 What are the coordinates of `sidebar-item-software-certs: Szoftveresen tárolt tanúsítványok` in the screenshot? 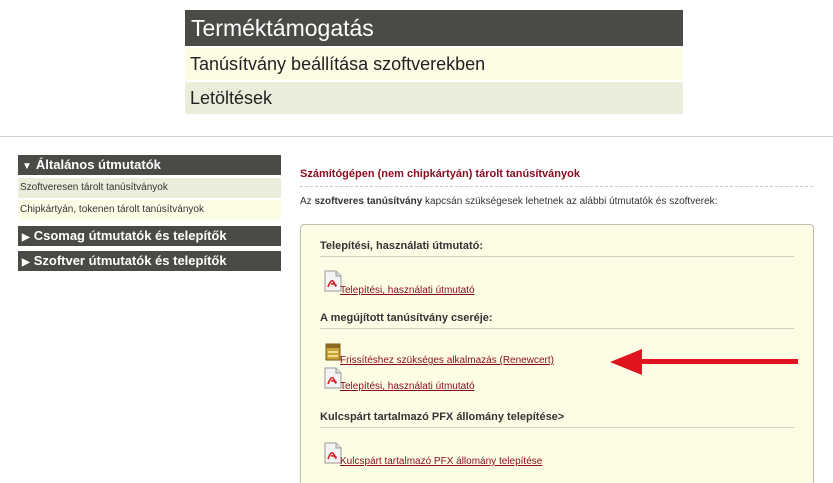 It's located at (149, 188).